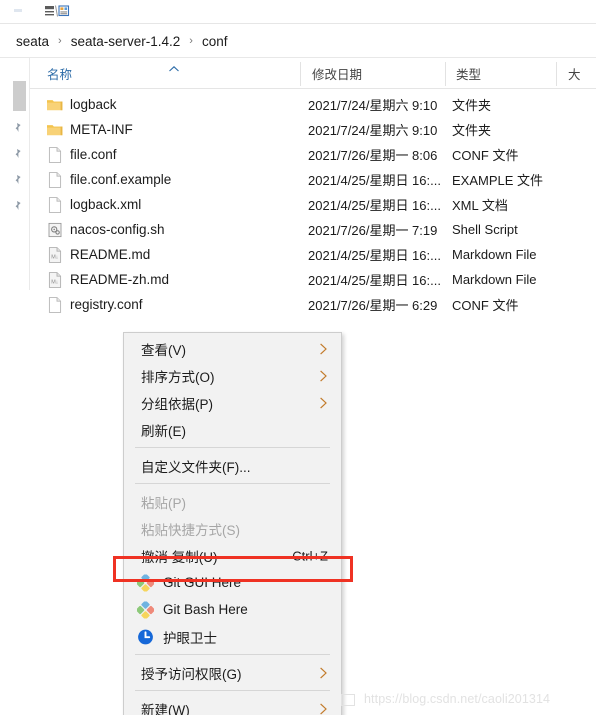 The height and width of the screenshot is (715, 596). Describe the element at coordinates (337, 73) in the screenshot. I see `column-header-date: 修改日期` at that location.